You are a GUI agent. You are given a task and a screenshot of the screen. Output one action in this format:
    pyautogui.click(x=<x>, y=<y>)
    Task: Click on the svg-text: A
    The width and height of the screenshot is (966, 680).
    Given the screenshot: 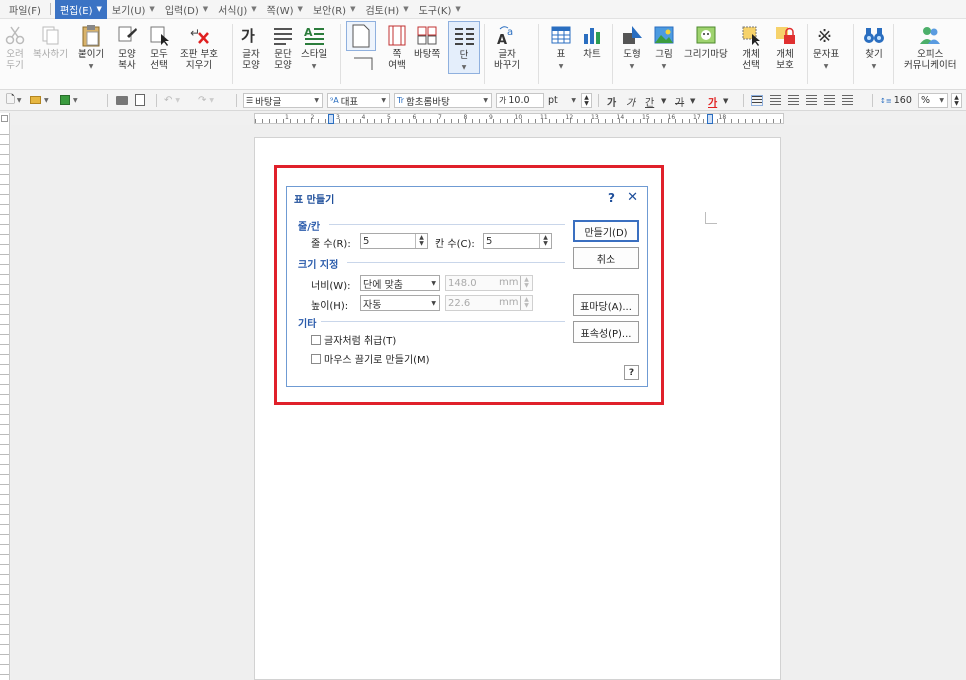 What is the action you would take?
    pyautogui.click(x=502, y=39)
    